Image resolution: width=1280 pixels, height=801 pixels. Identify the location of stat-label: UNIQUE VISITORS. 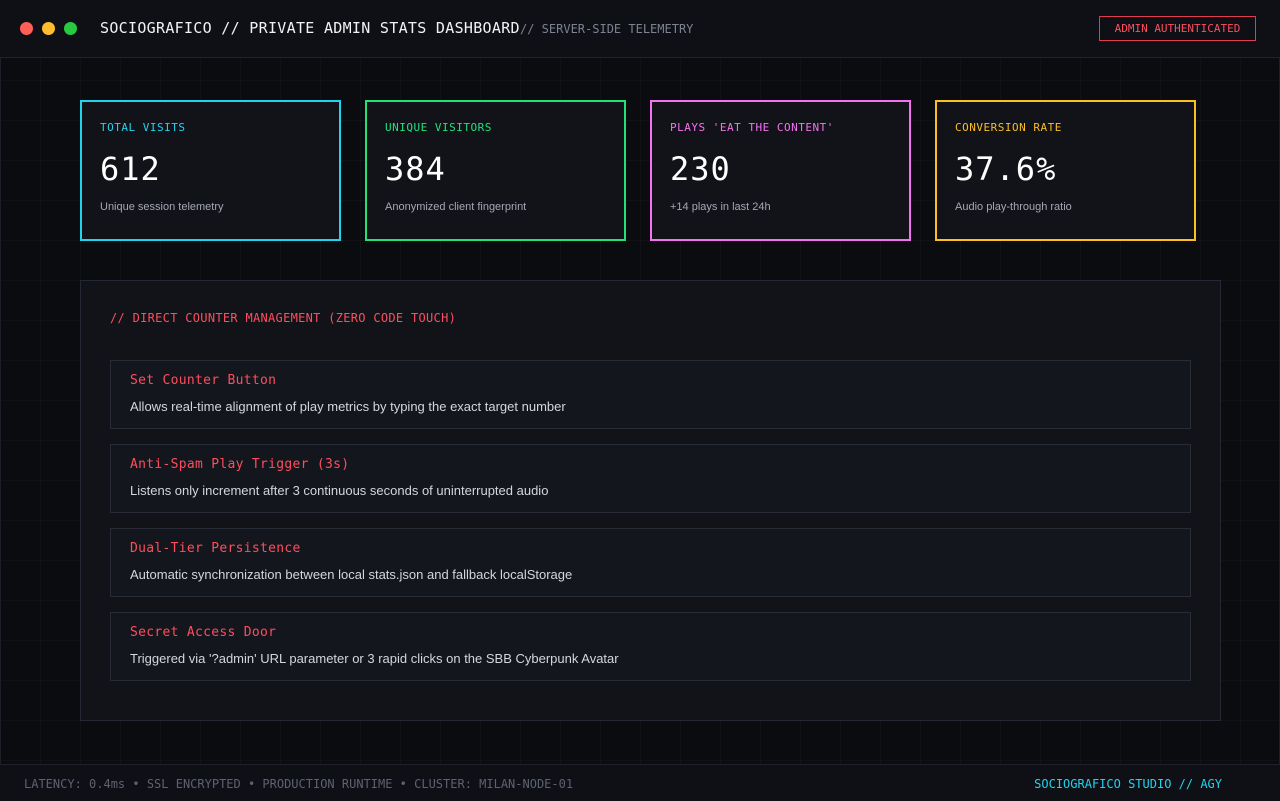
(438, 127).